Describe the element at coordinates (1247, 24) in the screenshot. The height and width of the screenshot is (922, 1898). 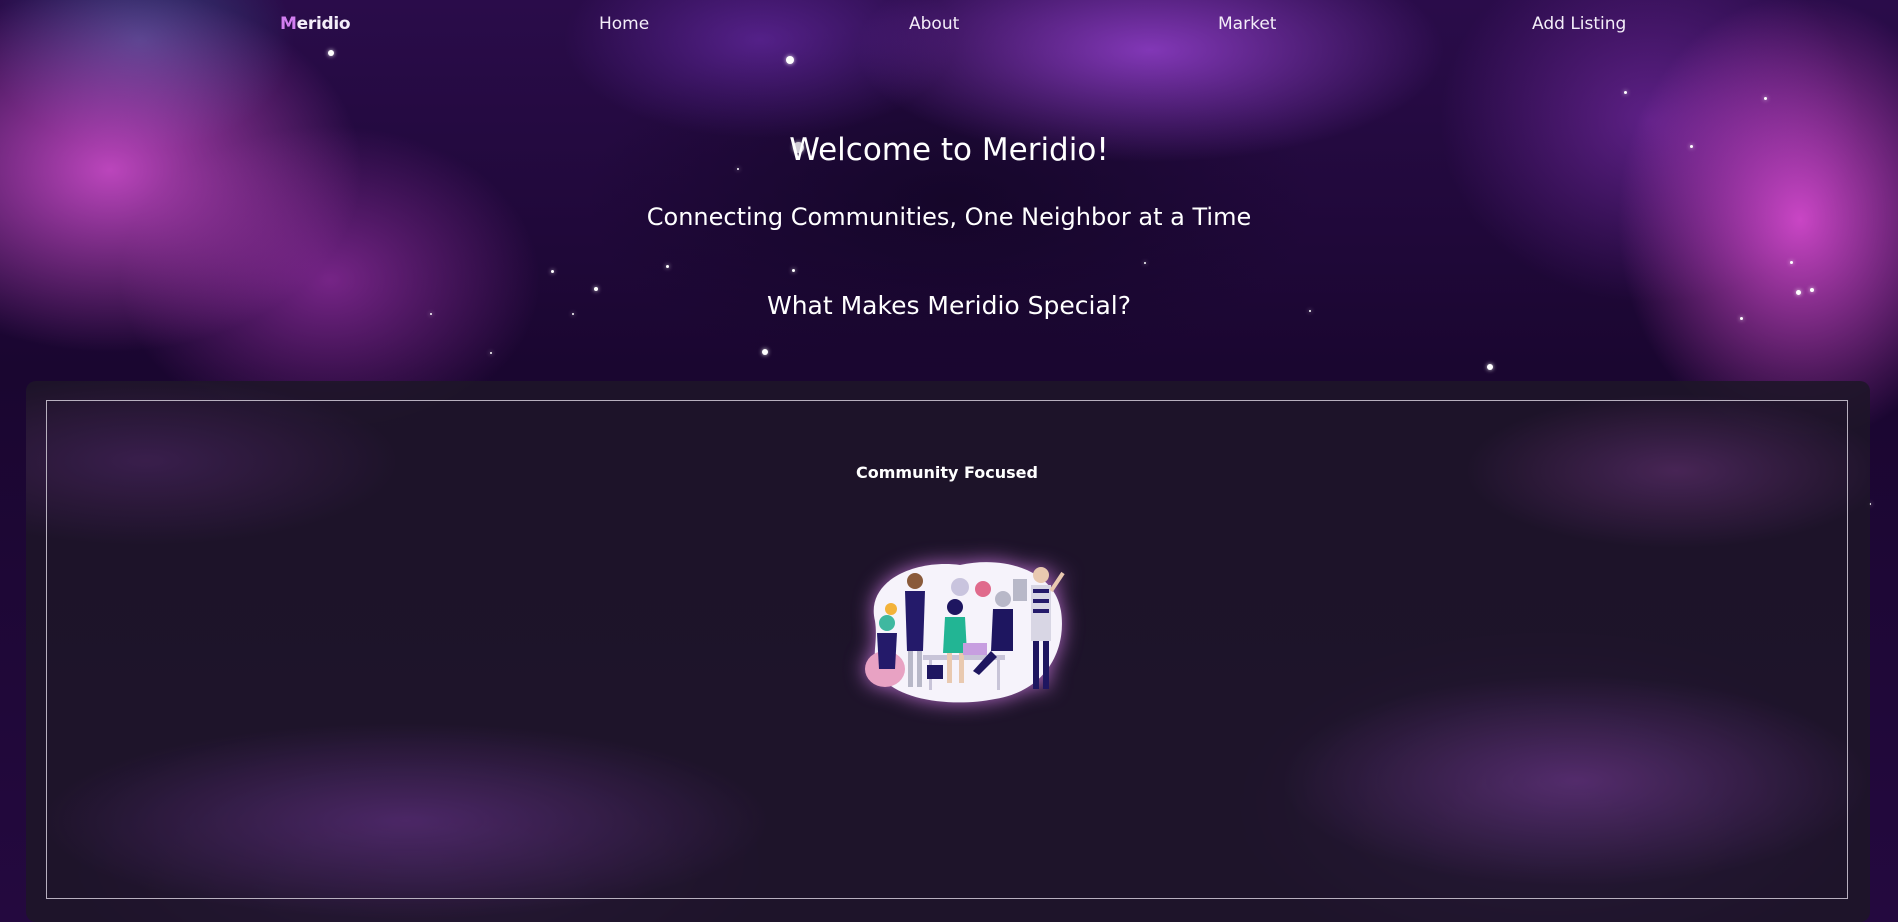
I see `nav-link-market: Market` at that location.